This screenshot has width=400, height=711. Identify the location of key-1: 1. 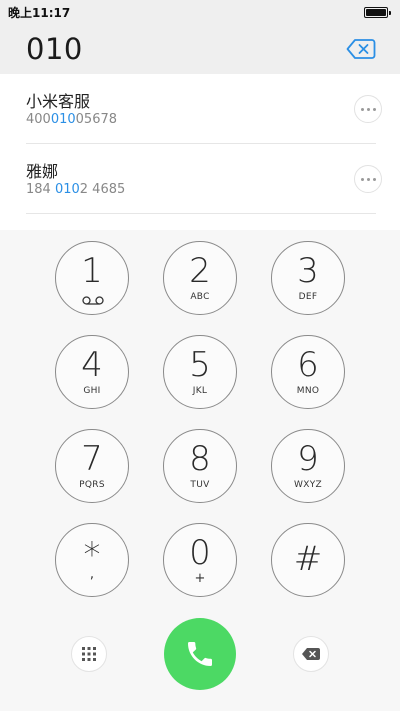
(92, 278).